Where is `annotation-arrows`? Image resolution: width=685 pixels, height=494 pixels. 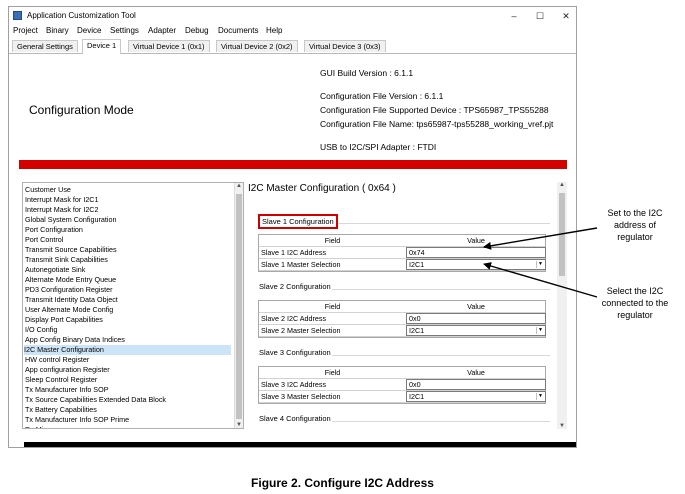 annotation-arrows is located at coordinates (540, 262).